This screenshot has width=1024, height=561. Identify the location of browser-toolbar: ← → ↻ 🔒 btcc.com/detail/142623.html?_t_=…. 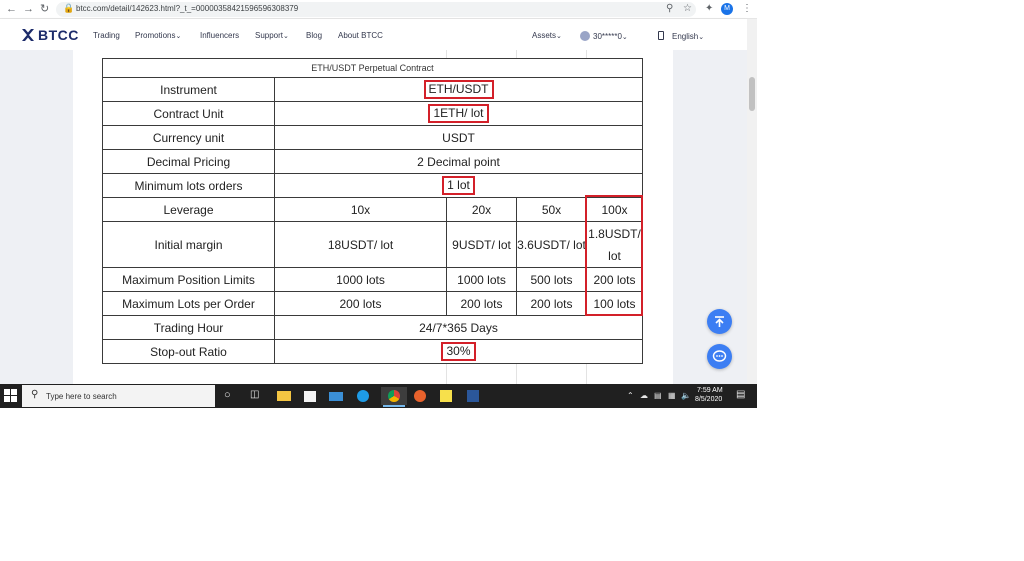
(378, 9).